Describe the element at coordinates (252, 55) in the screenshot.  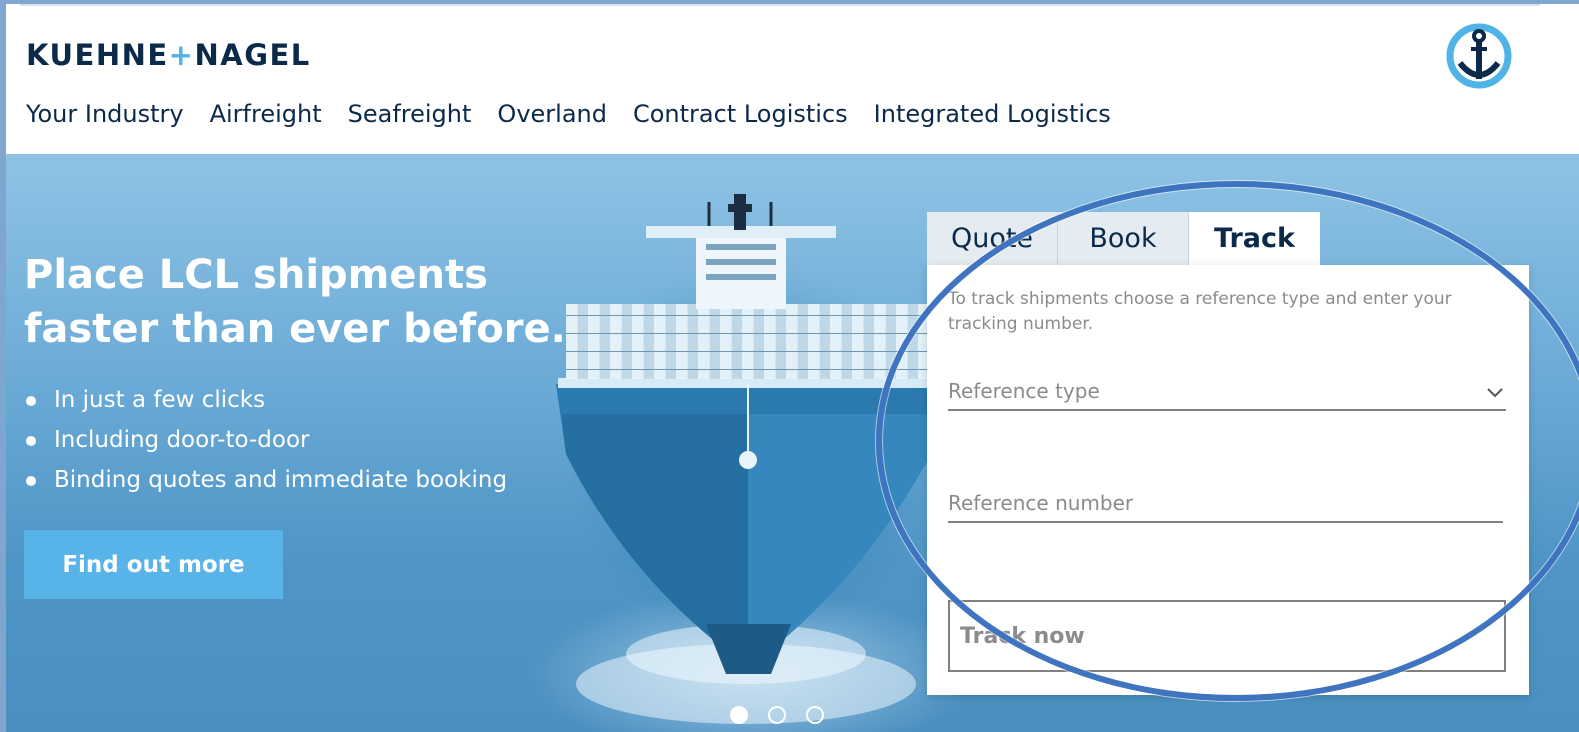
I see `logo-text-right: NAGEL` at that location.